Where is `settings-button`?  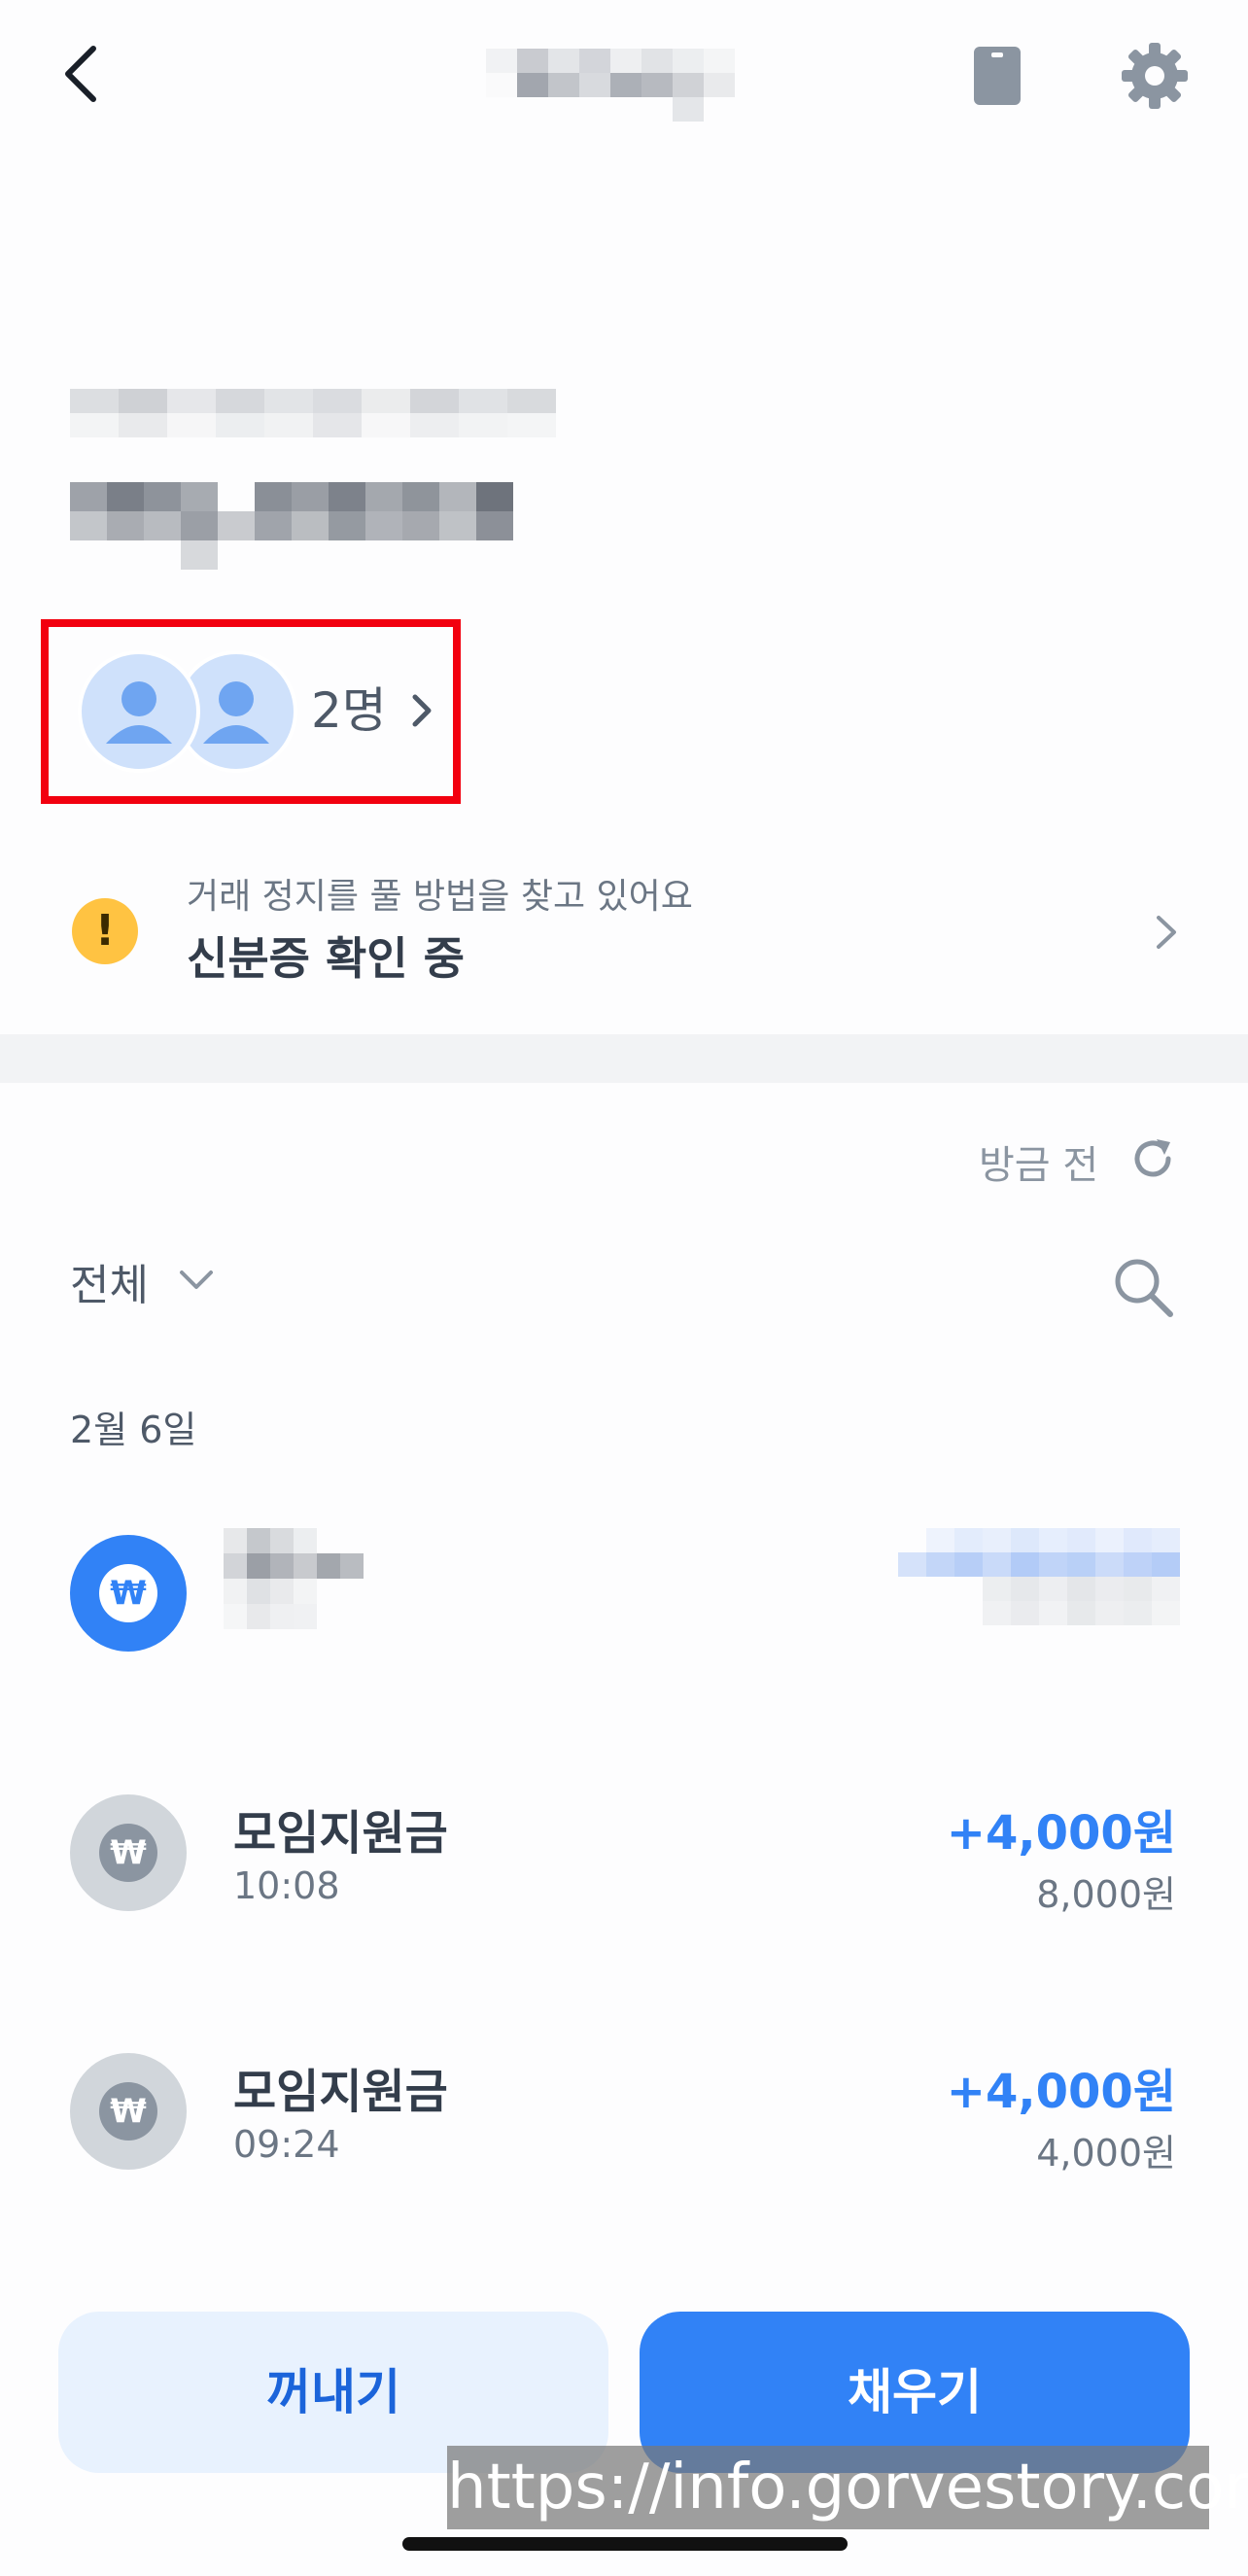
settings-button is located at coordinates (1155, 76).